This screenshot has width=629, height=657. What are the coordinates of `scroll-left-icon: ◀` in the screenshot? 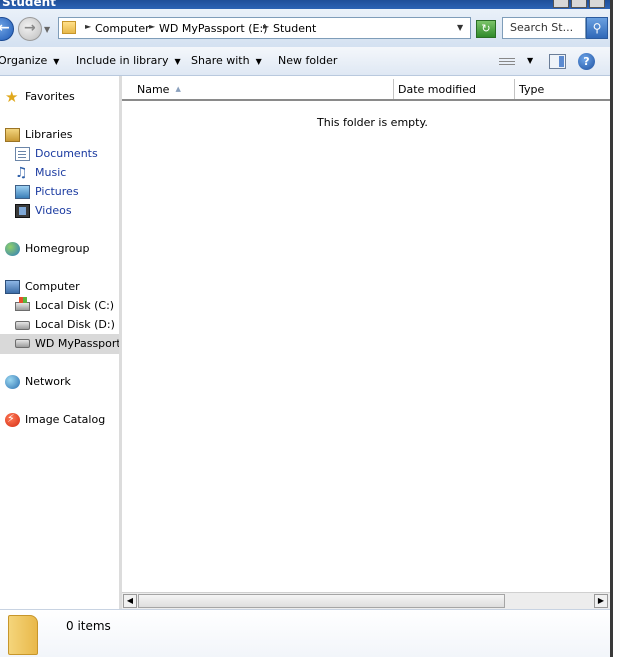 It's located at (130, 601).